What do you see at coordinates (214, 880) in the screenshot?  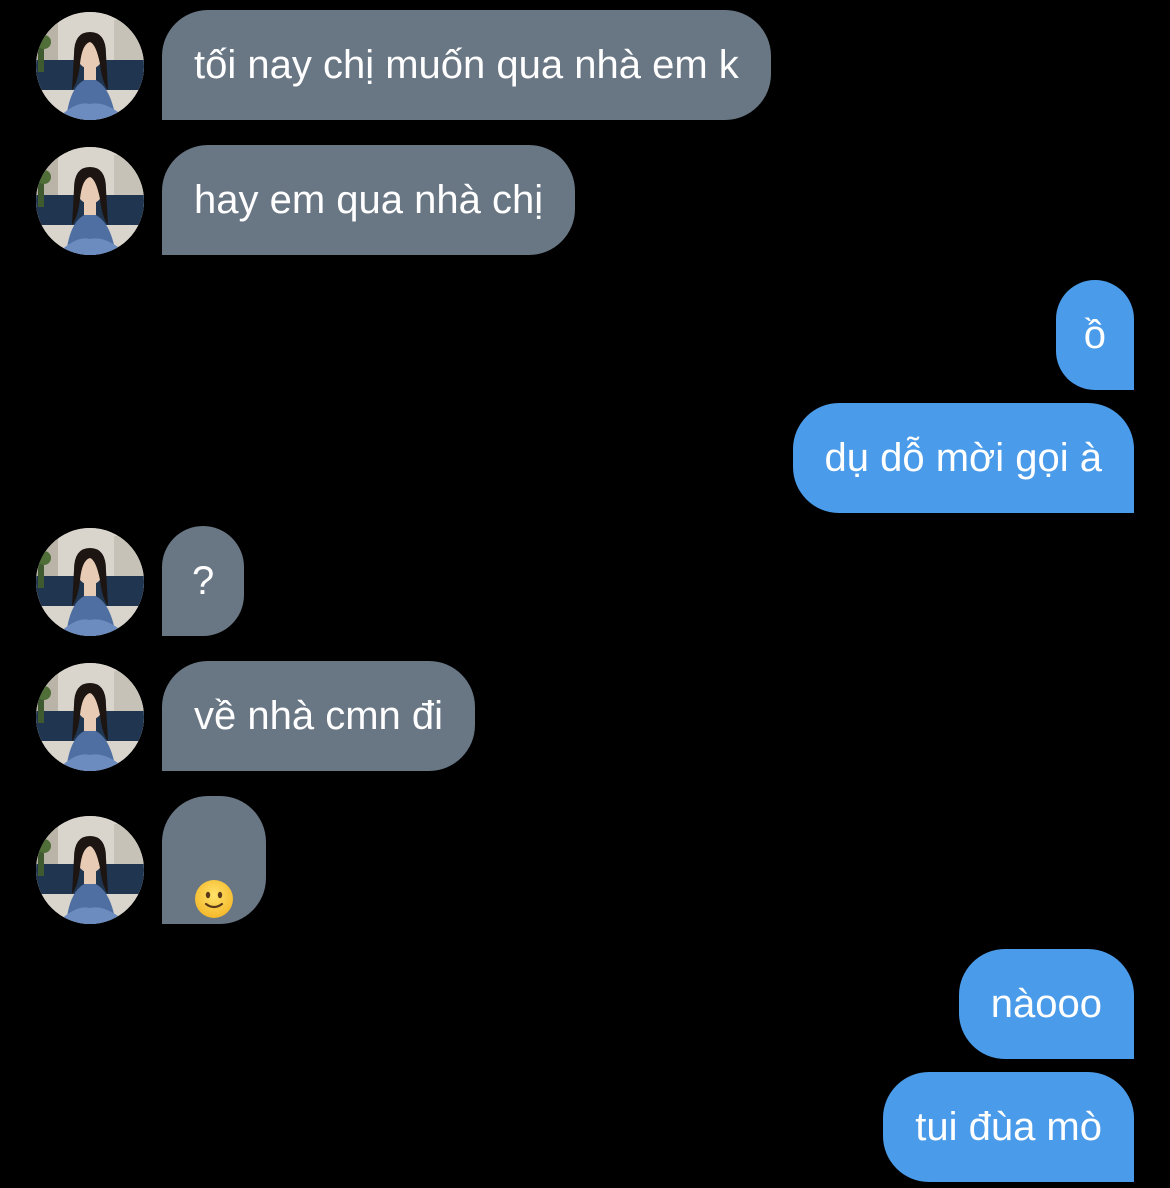 I see `slightly-smiling-face-icon` at bounding box center [214, 880].